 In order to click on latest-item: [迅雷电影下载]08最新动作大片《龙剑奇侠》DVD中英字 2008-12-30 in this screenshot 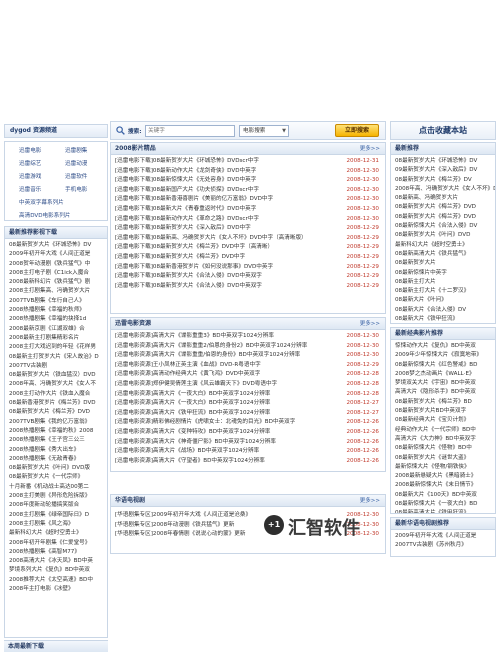, I will do `click(248, 172)`.